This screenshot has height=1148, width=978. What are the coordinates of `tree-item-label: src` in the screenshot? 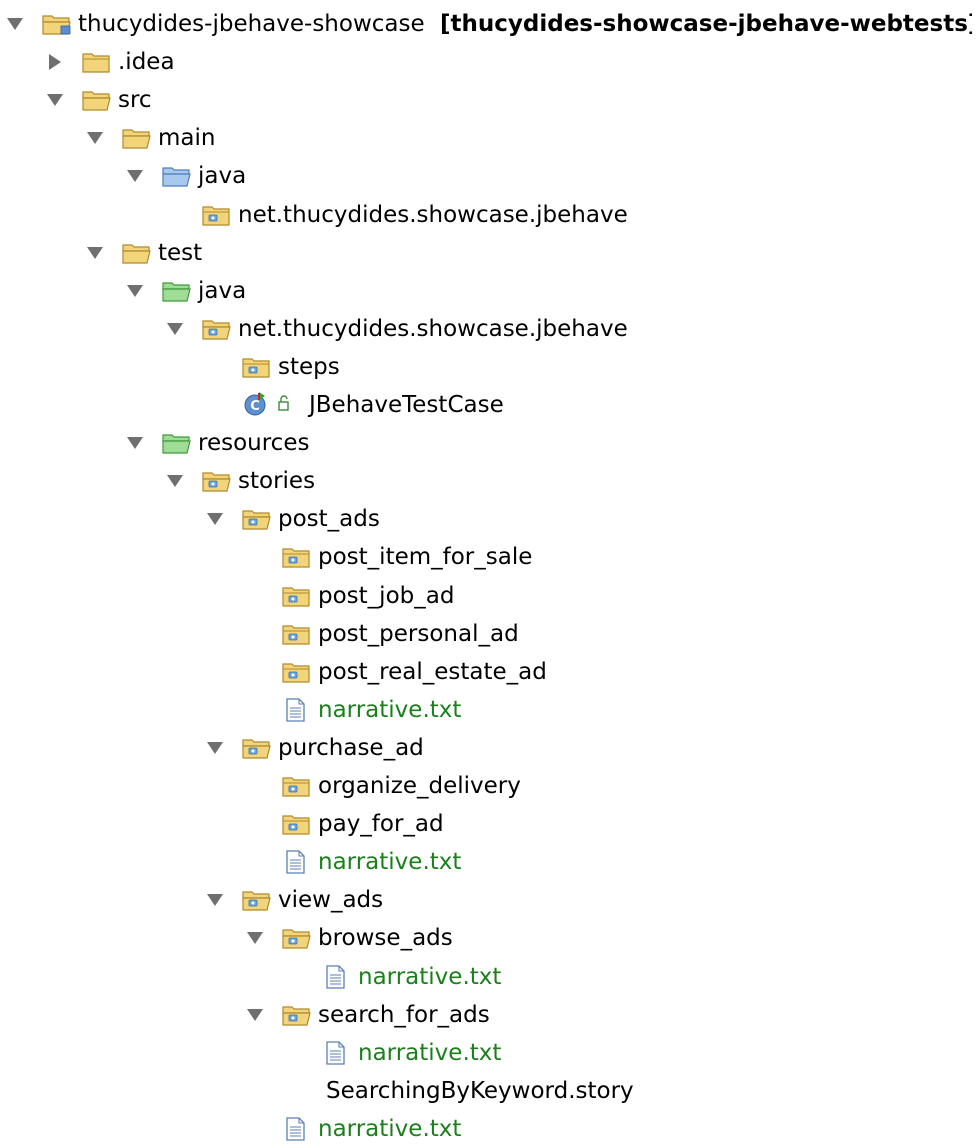 It's located at (135, 100).